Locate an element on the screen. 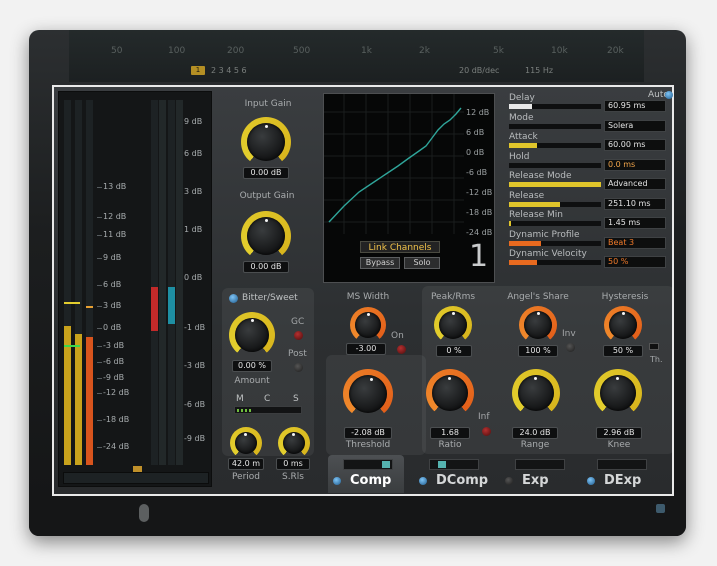 This screenshot has width=717, height=566. knee-value: 2.96 dB is located at coordinates (619, 433).